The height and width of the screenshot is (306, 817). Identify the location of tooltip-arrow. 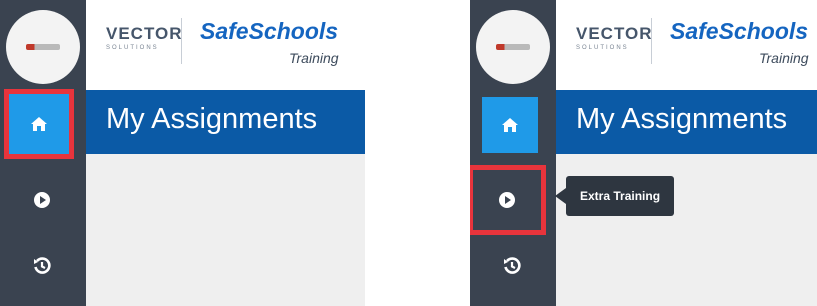
(560, 196).